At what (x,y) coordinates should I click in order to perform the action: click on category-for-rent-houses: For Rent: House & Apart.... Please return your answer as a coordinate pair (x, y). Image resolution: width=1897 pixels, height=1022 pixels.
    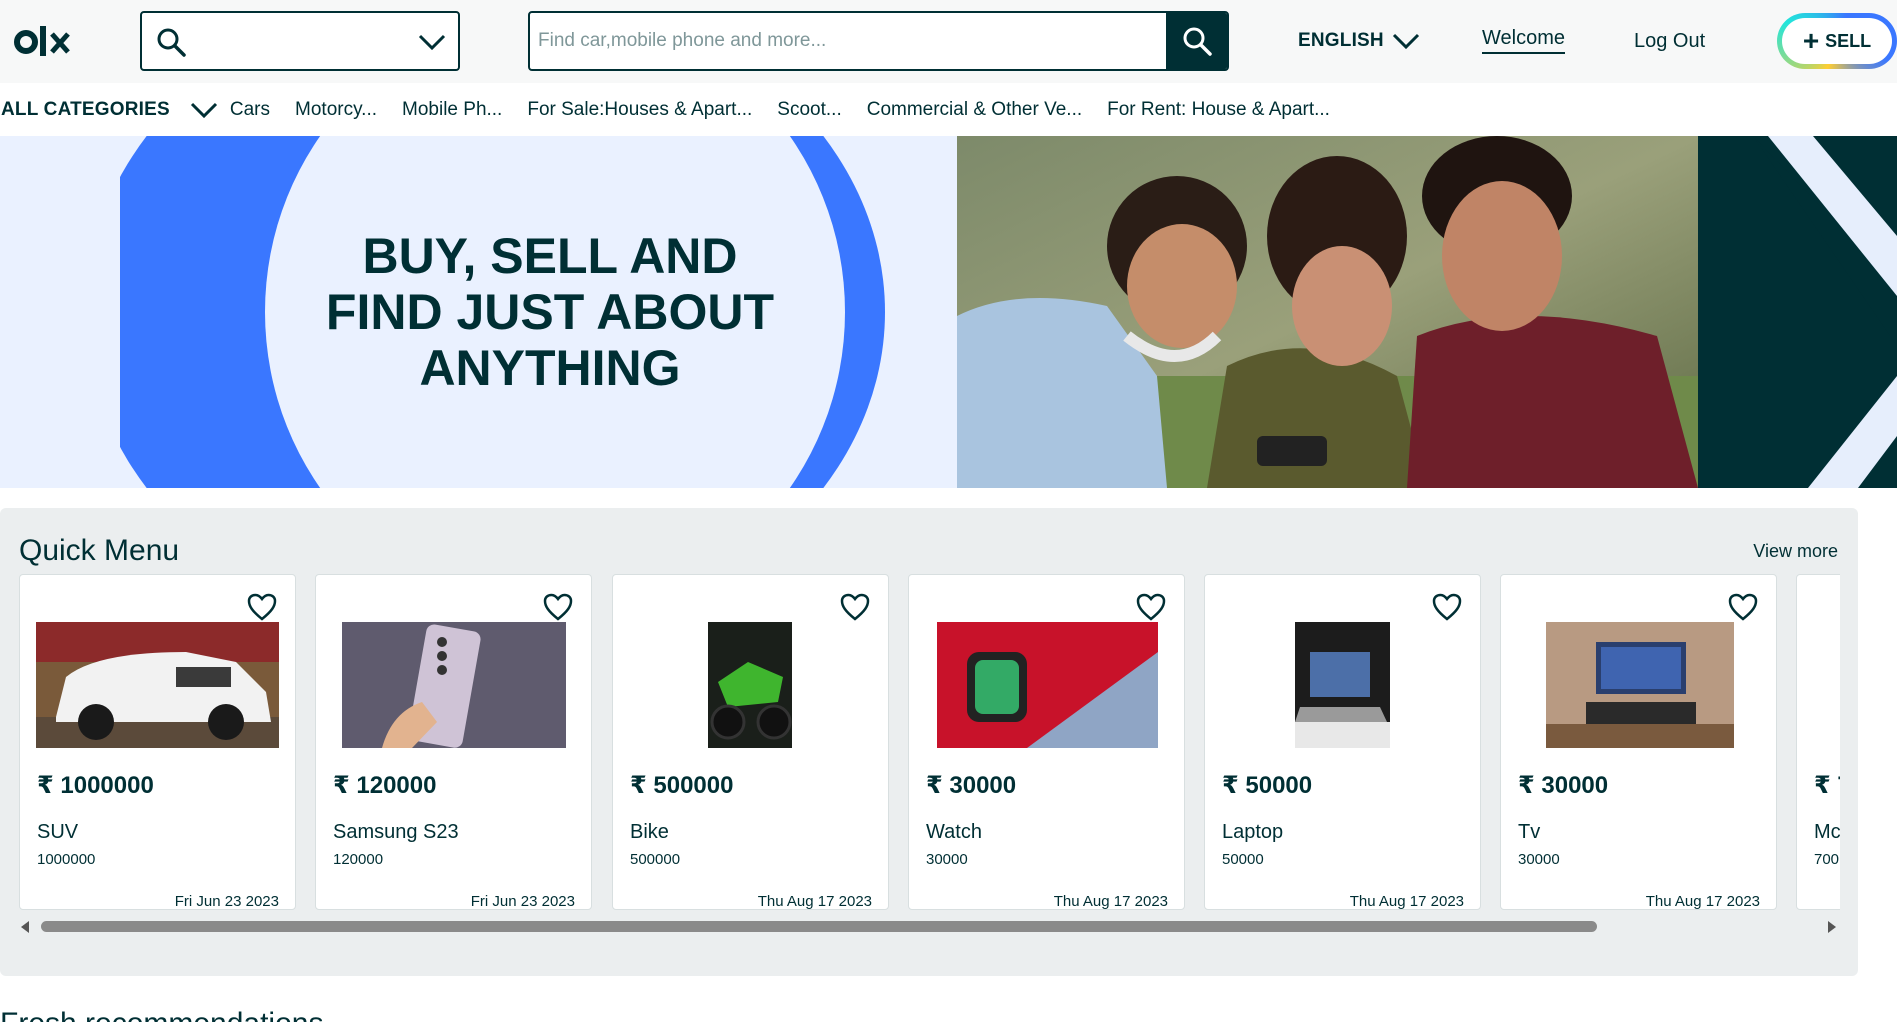
    Looking at the image, I should click on (1218, 110).